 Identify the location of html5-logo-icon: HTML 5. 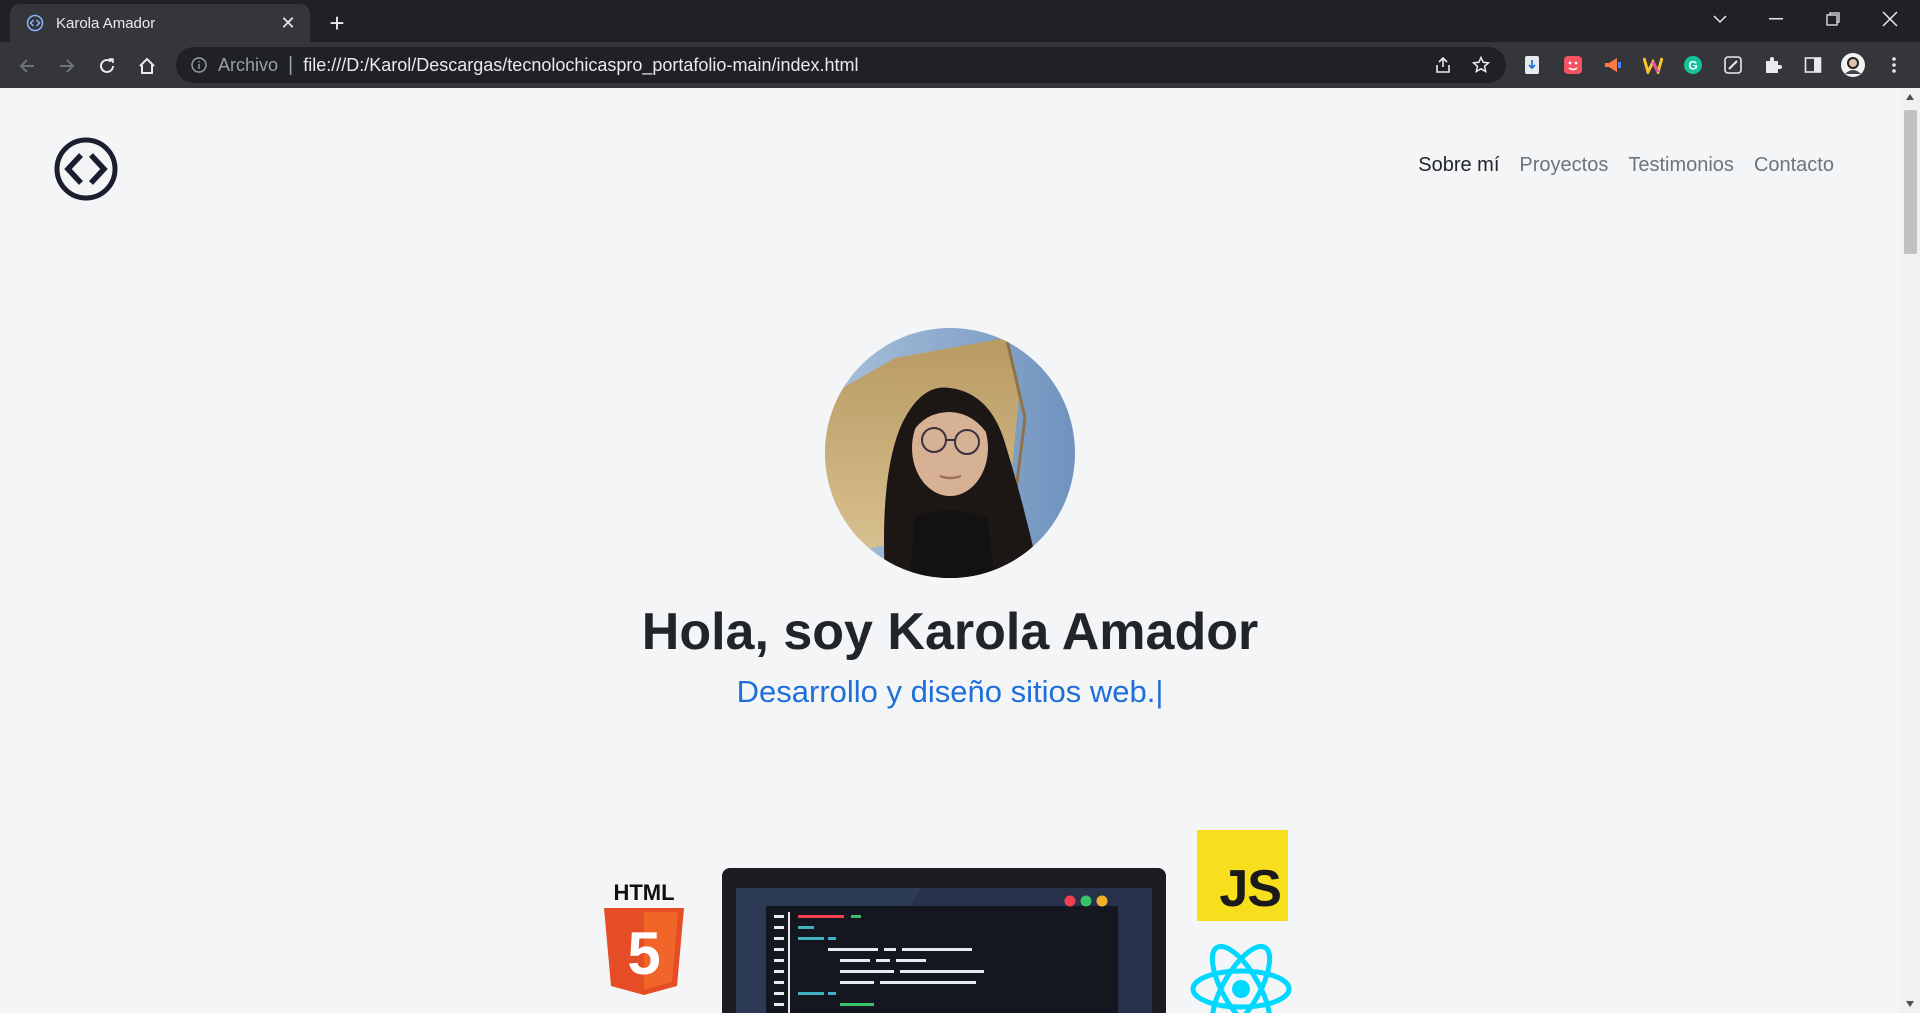
(644, 937).